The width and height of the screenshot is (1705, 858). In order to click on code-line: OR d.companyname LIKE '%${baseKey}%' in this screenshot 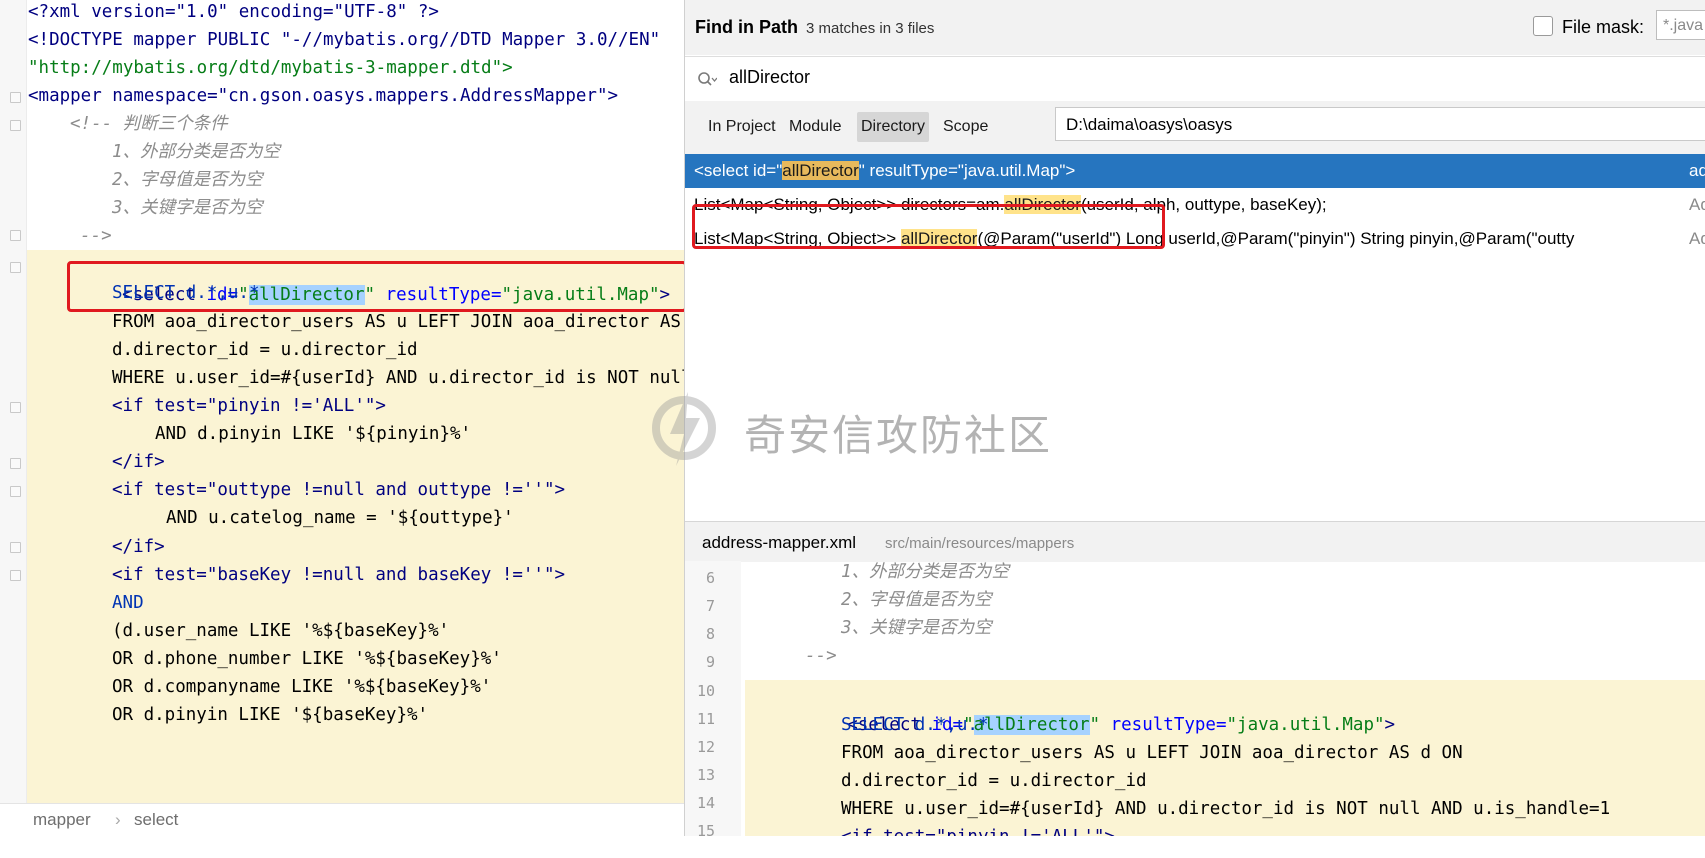, I will do `click(302, 687)`.